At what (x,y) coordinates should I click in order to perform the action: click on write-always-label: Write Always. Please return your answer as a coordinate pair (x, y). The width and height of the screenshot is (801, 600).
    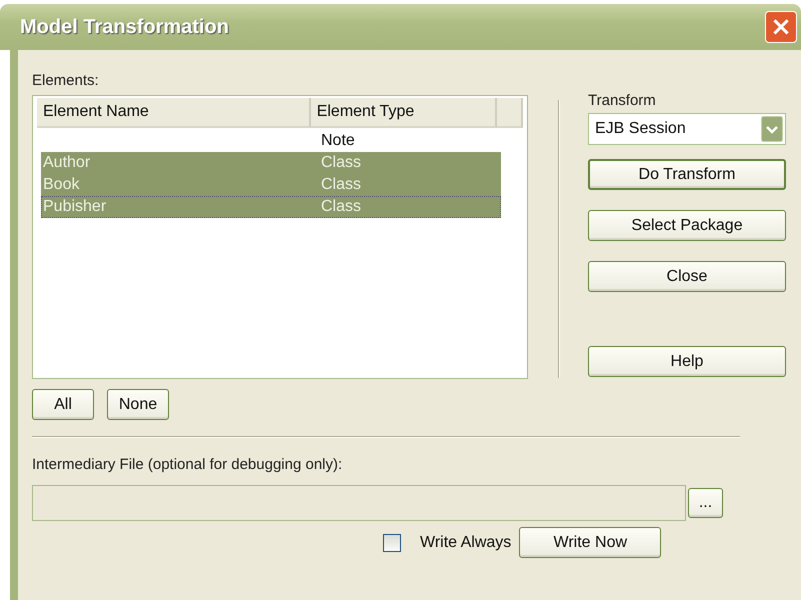
    Looking at the image, I should click on (466, 543).